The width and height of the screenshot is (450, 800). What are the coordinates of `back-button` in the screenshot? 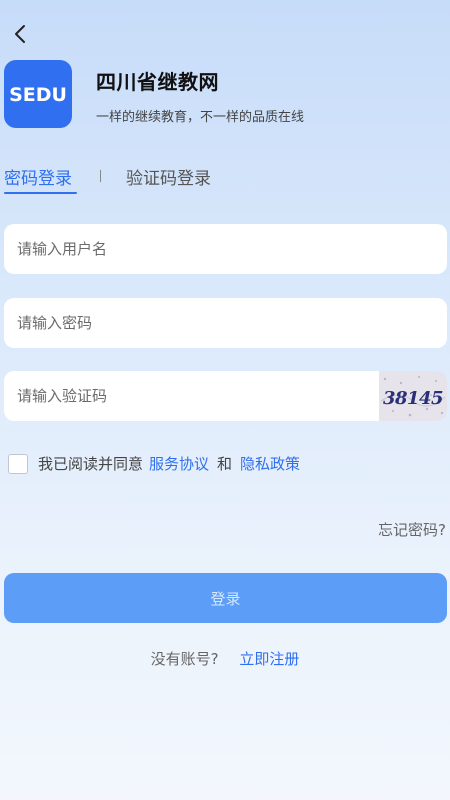 It's located at (20, 34).